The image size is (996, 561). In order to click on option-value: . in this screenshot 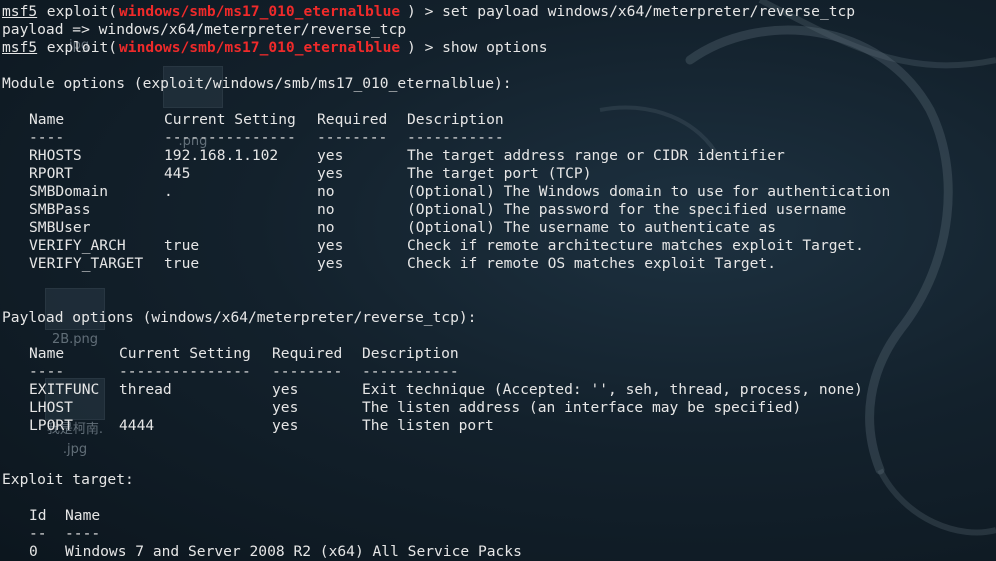, I will do `click(168, 191)`.